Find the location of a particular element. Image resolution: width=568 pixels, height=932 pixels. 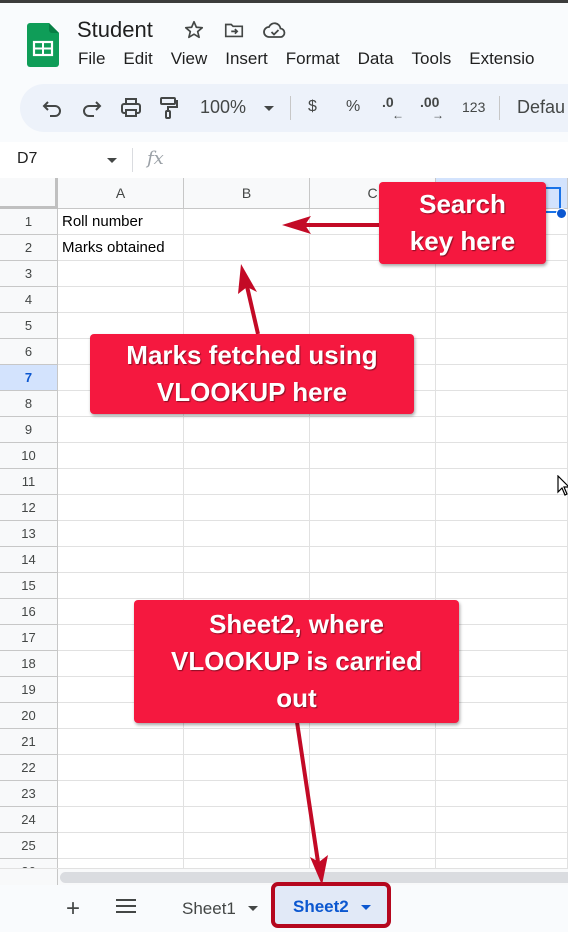

percent-format-button: % is located at coordinates (353, 107).